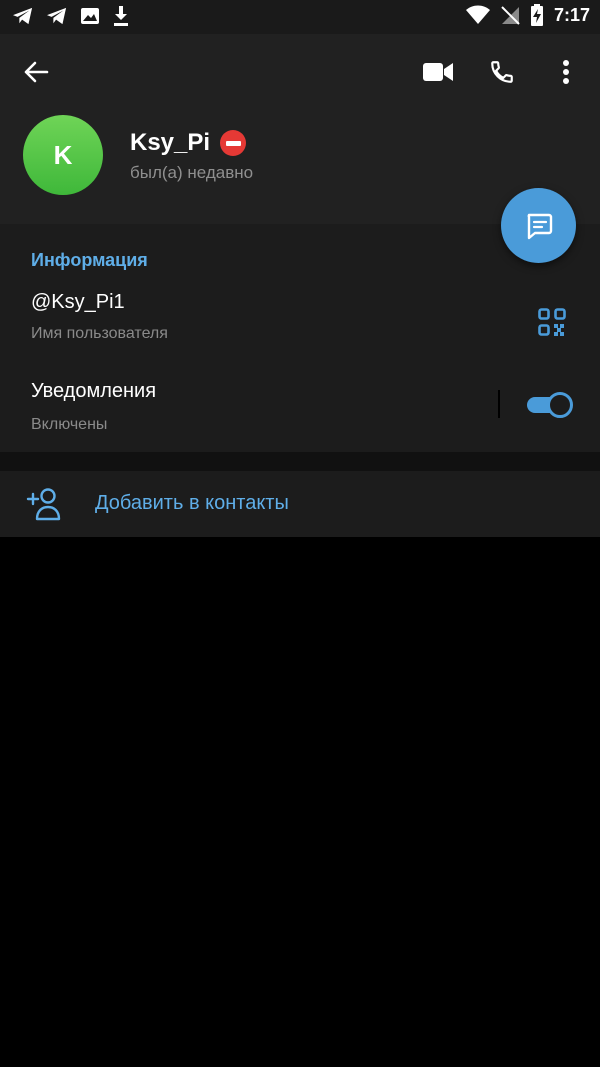 Image resolution: width=600 pixels, height=1067 pixels. What do you see at coordinates (300, 504) in the screenshot?
I see `add-to-contacts-button: Добавить в контакты` at bounding box center [300, 504].